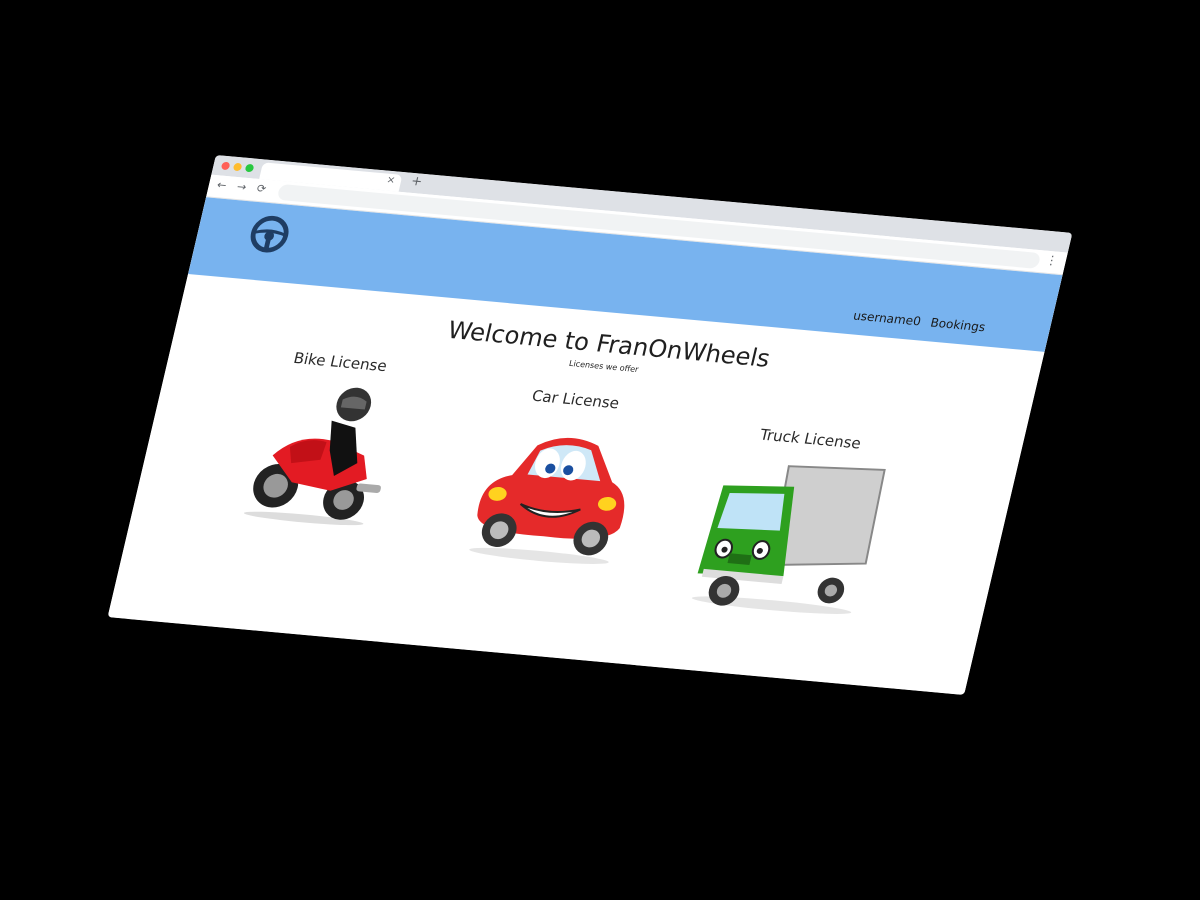  What do you see at coordinates (1051, 260) in the screenshot?
I see `browser-menu-icon: ⋮` at bounding box center [1051, 260].